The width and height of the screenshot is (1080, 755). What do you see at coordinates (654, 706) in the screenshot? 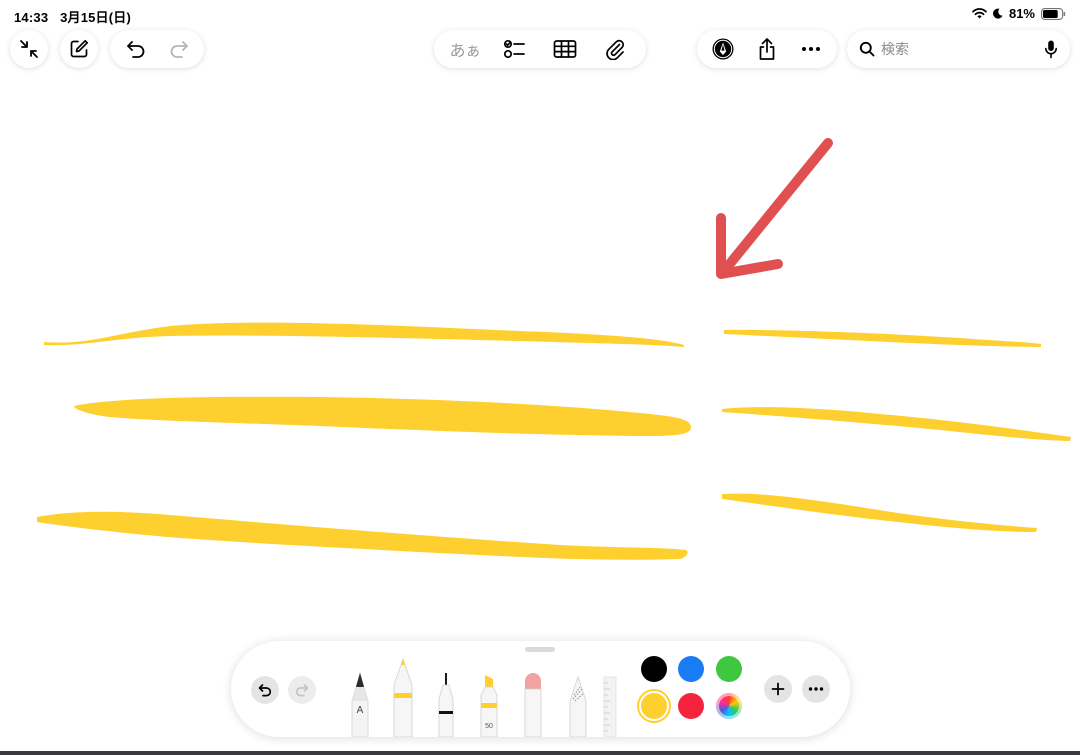
I see `color-swatch-yellow` at bounding box center [654, 706].